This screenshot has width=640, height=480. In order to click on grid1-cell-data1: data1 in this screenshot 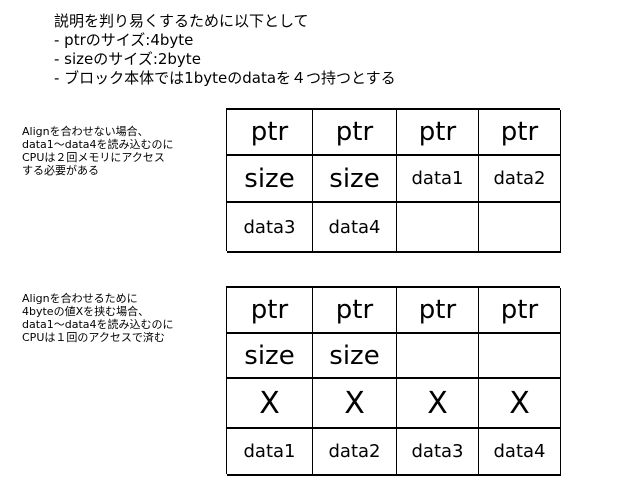, I will do `click(438, 179)`.